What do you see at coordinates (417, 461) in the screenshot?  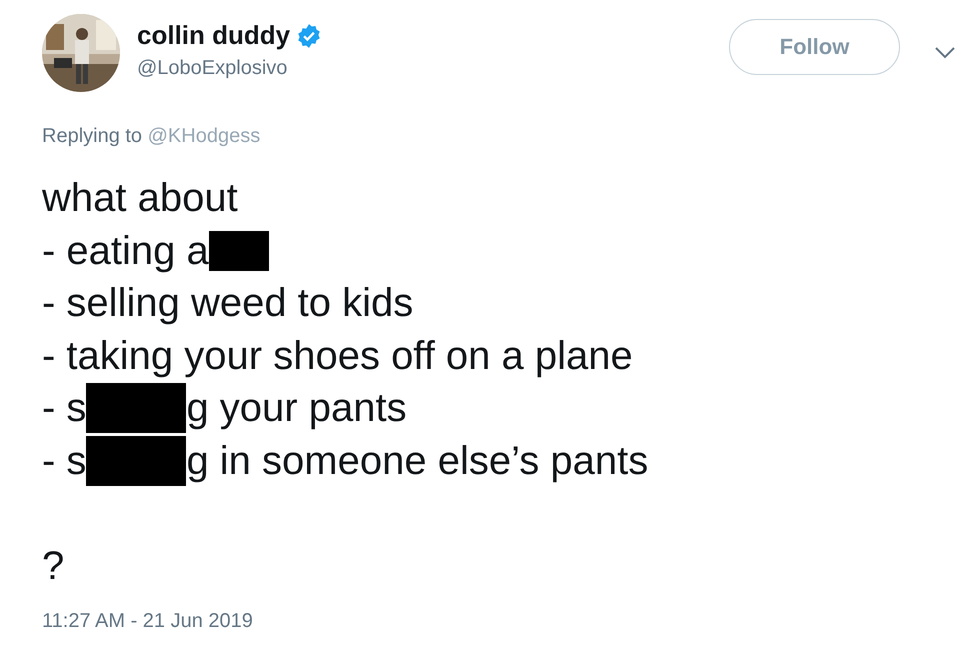 I see `tweet-text: g in someone else’s pants` at bounding box center [417, 461].